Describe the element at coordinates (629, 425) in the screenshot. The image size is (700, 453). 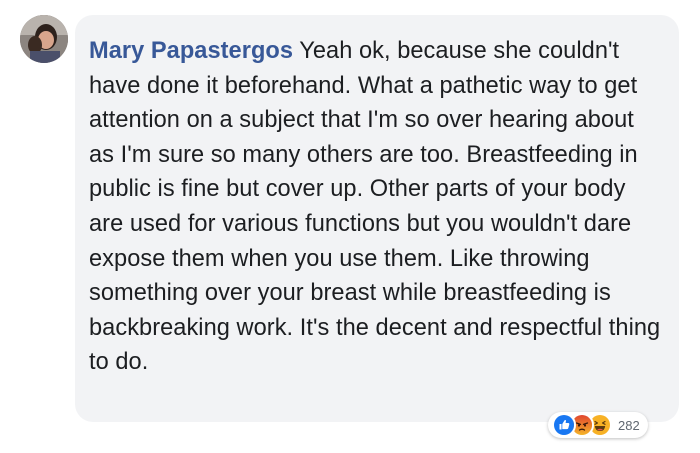
I see `reaction-count: 282` at that location.